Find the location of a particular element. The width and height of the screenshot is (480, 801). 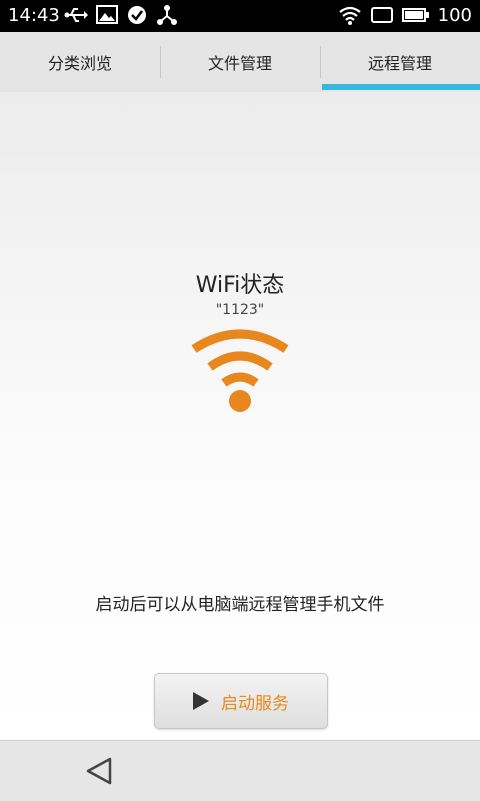

start-service-button: 启动服务 is located at coordinates (241, 701).